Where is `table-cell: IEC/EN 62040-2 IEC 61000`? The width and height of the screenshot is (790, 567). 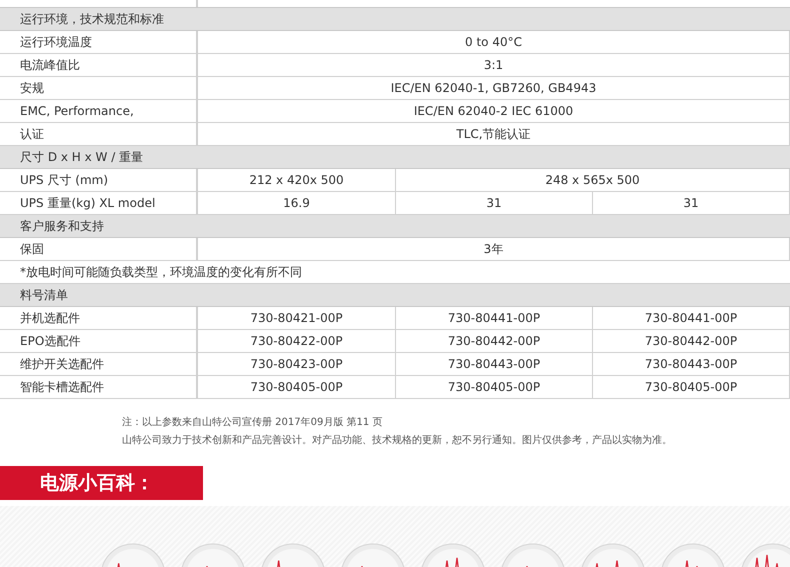
table-cell: IEC/EN 62040-2 IEC 61000 is located at coordinates (494, 111).